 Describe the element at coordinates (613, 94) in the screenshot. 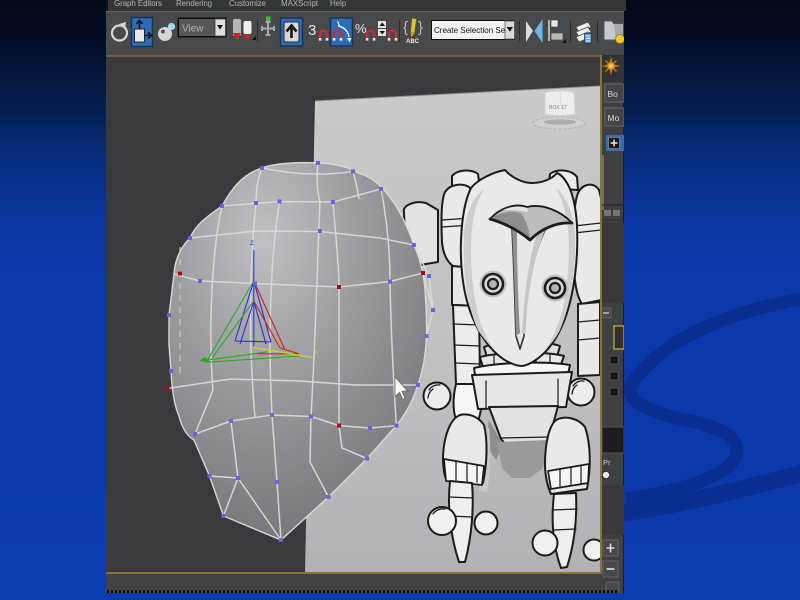

I see `svg-text: Bo` at that location.